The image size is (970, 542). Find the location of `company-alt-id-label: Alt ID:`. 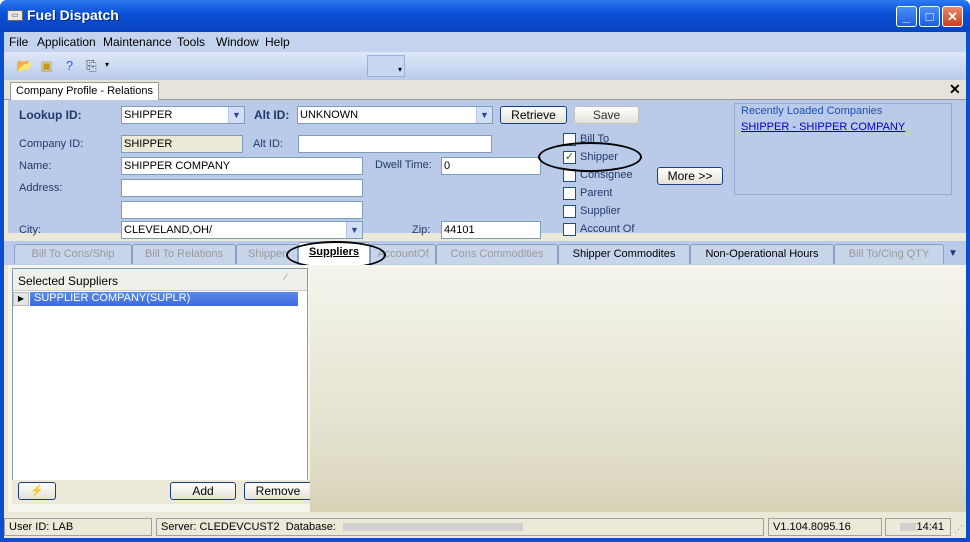

company-alt-id-label: Alt ID: is located at coordinates (268, 144).